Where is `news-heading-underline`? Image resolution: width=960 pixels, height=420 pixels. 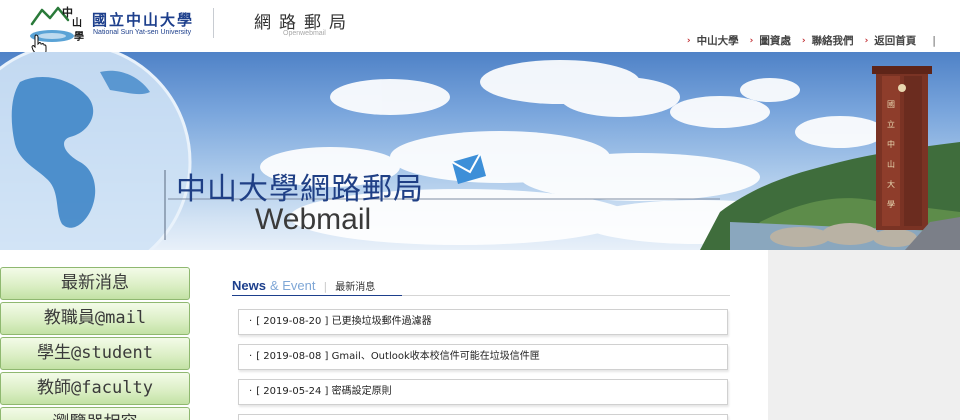 news-heading-underline is located at coordinates (317, 295).